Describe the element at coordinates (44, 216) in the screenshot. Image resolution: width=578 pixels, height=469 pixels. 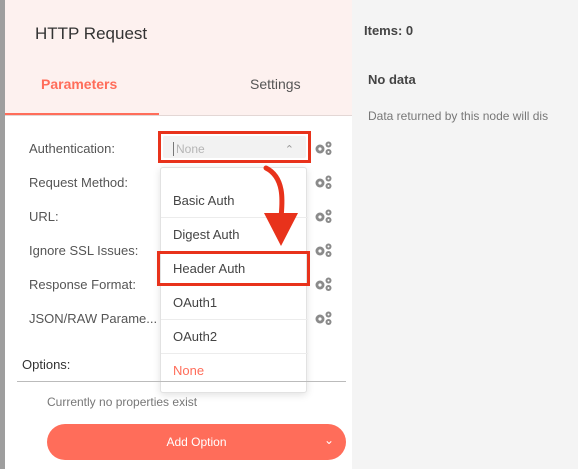
I see `url-label: URL:` at that location.